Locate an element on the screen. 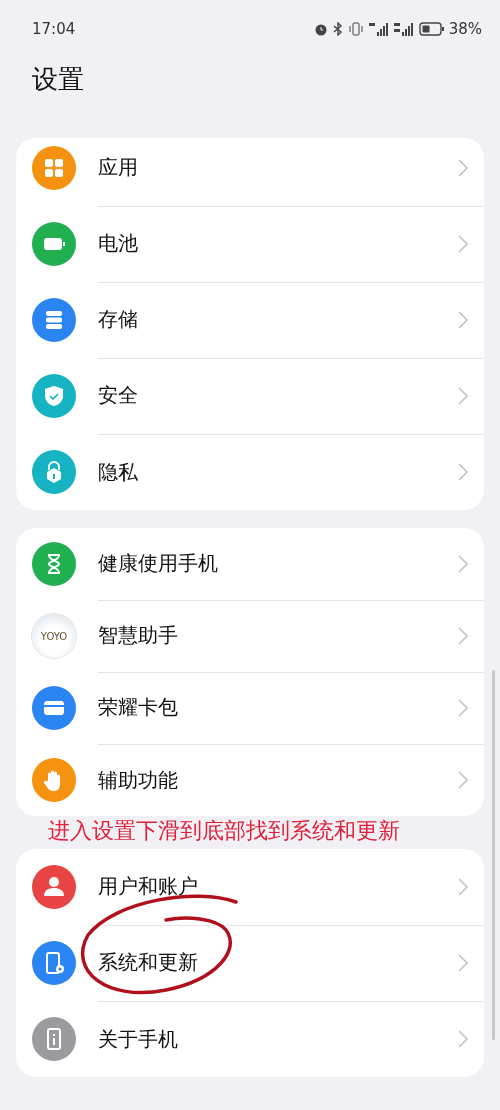 This screenshot has height=1110, width=500. settings-label: 安全 is located at coordinates (118, 395).